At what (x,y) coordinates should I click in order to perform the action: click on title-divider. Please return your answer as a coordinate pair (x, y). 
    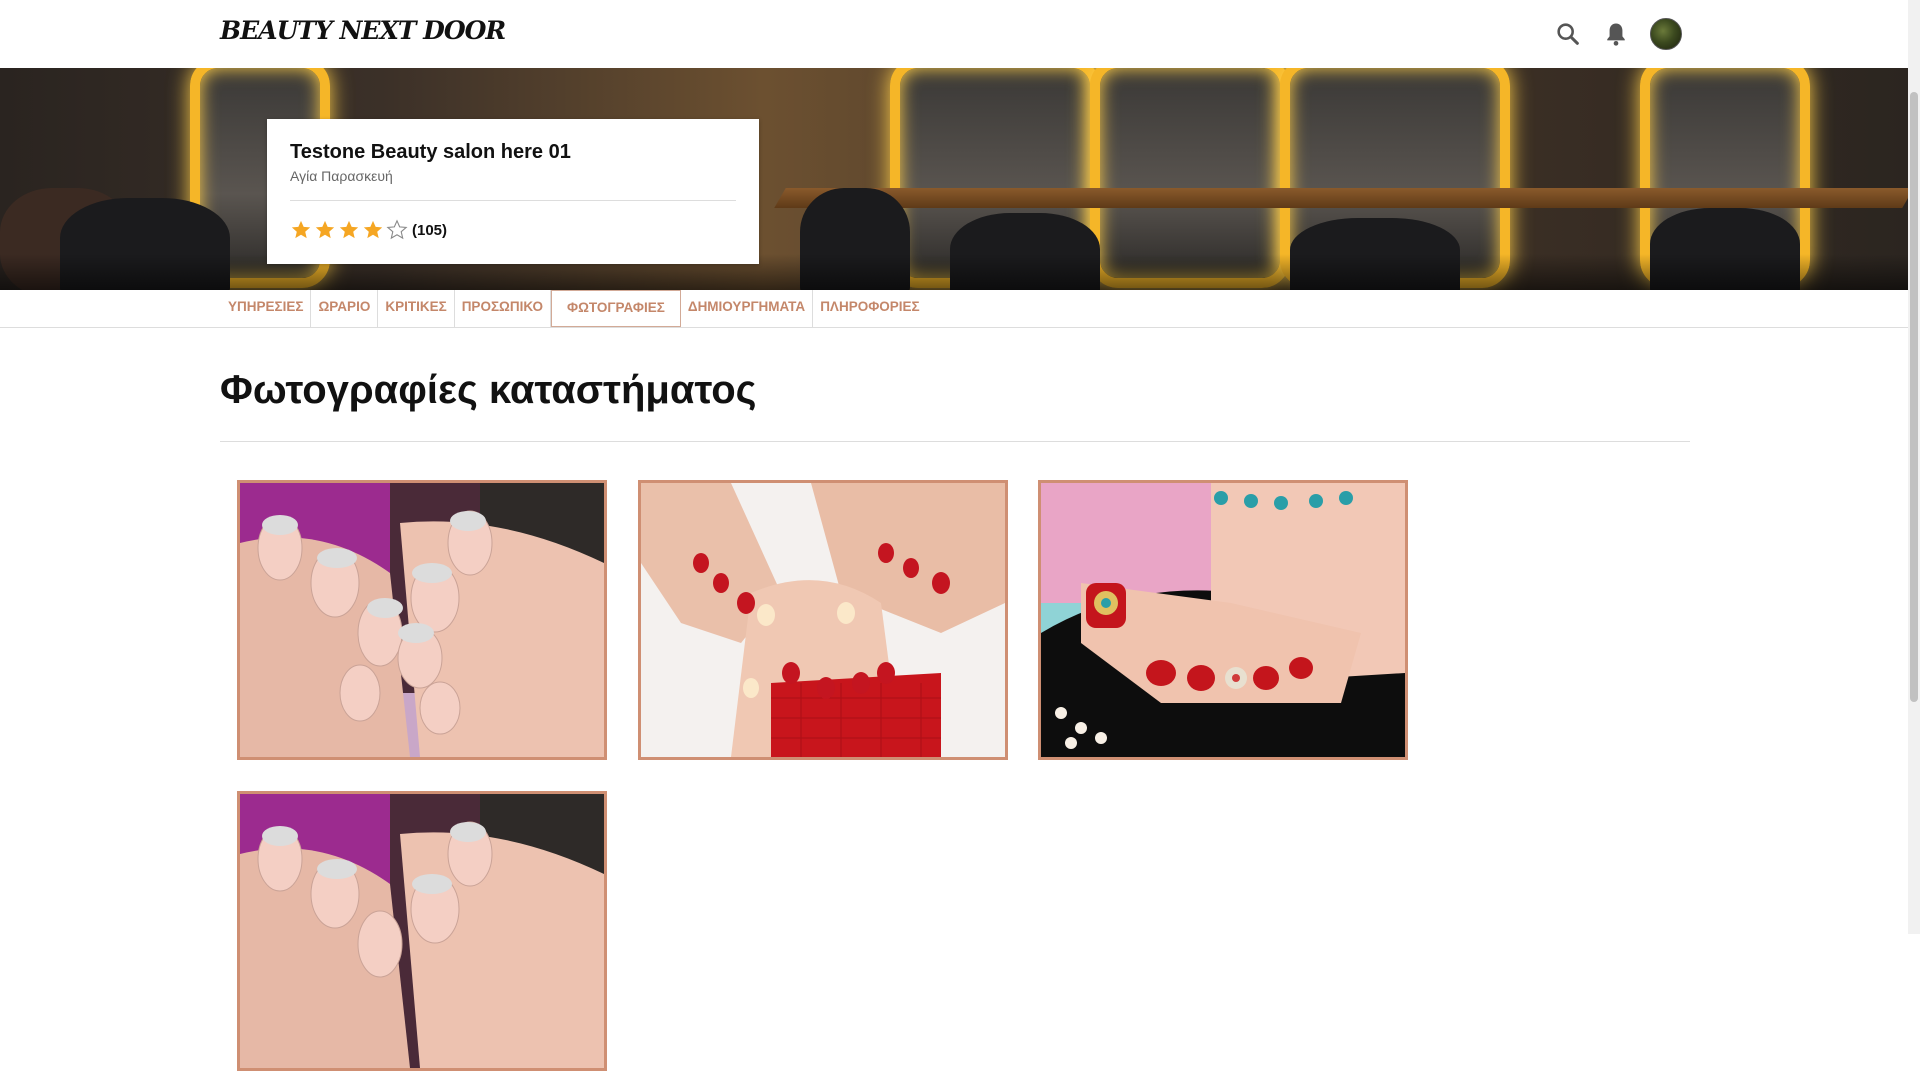
    Looking at the image, I should click on (955, 441).